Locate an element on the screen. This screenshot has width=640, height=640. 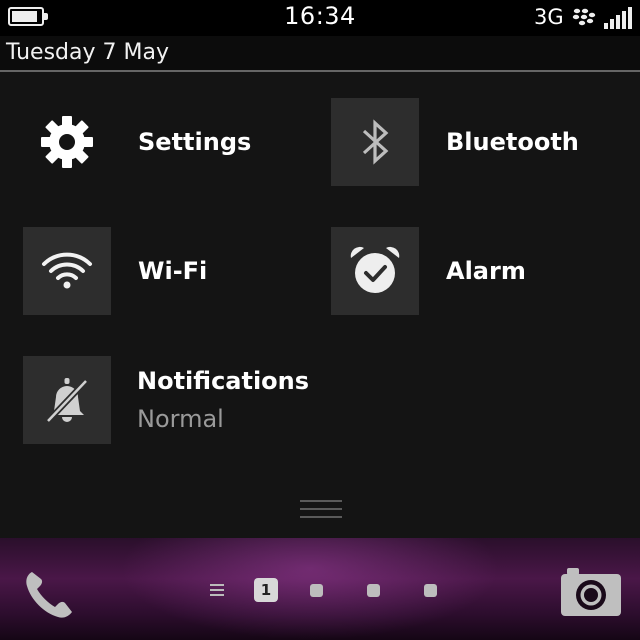
wifi-icon is located at coordinates (67, 271).